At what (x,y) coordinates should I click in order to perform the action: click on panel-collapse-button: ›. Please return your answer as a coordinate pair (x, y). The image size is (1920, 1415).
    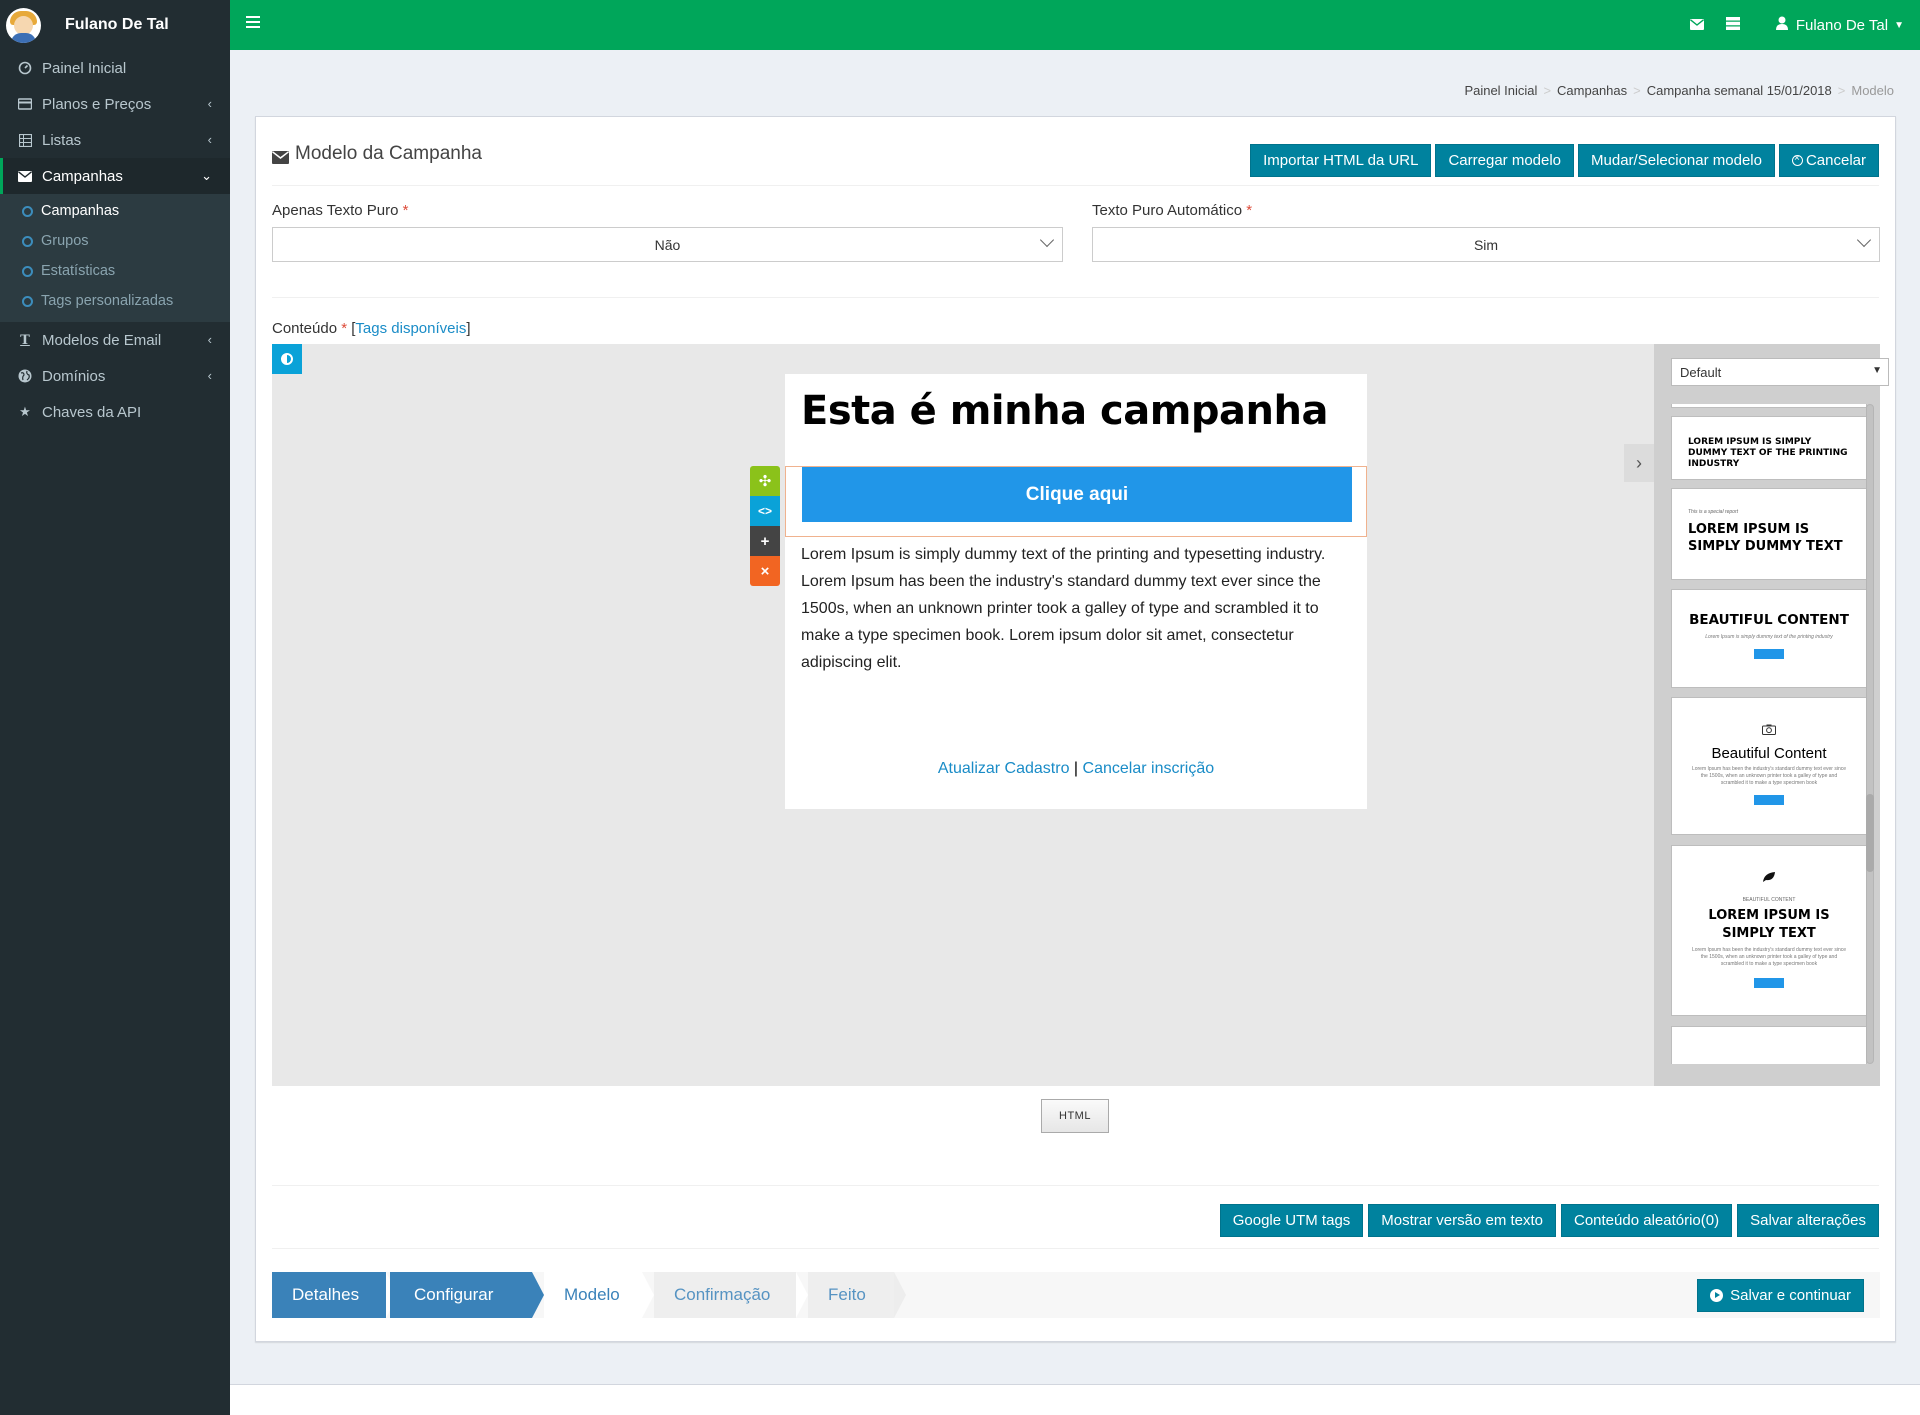
    Looking at the image, I should click on (1639, 463).